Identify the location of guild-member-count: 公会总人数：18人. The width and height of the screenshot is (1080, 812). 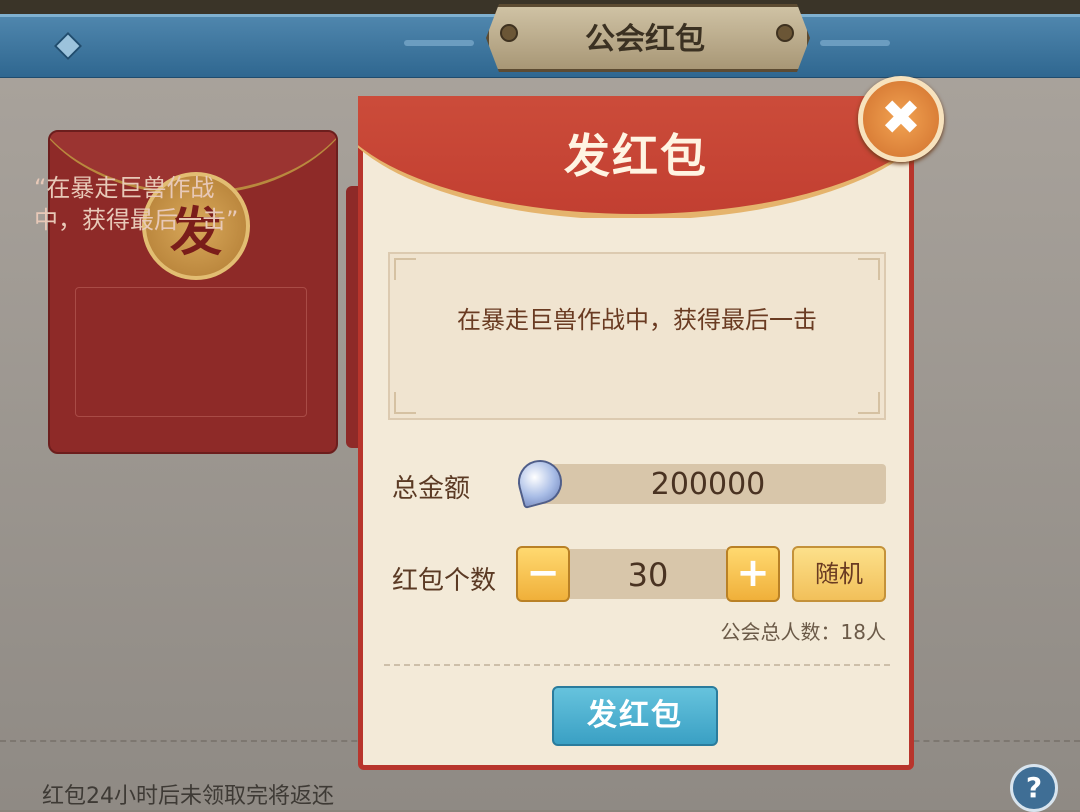
(803, 632).